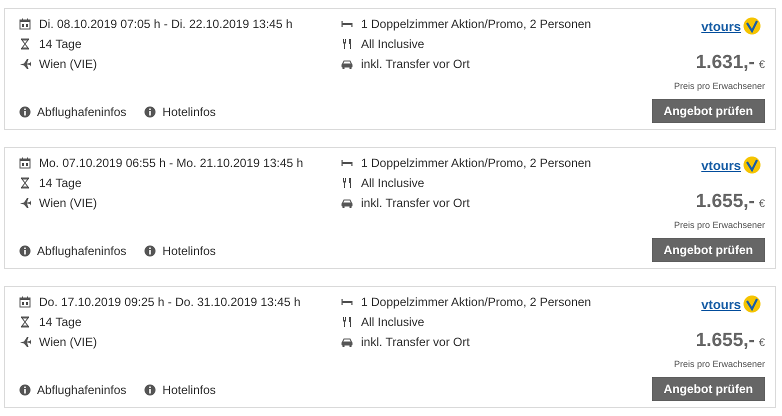 Image resolution: width=782 pixels, height=416 pixels. What do you see at coordinates (170, 302) in the screenshot?
I see `travel-dates: Do. 17.10.2019 09:25 h - Do. 31.10.2019 13:45 h` at bounding box center [170, 302].